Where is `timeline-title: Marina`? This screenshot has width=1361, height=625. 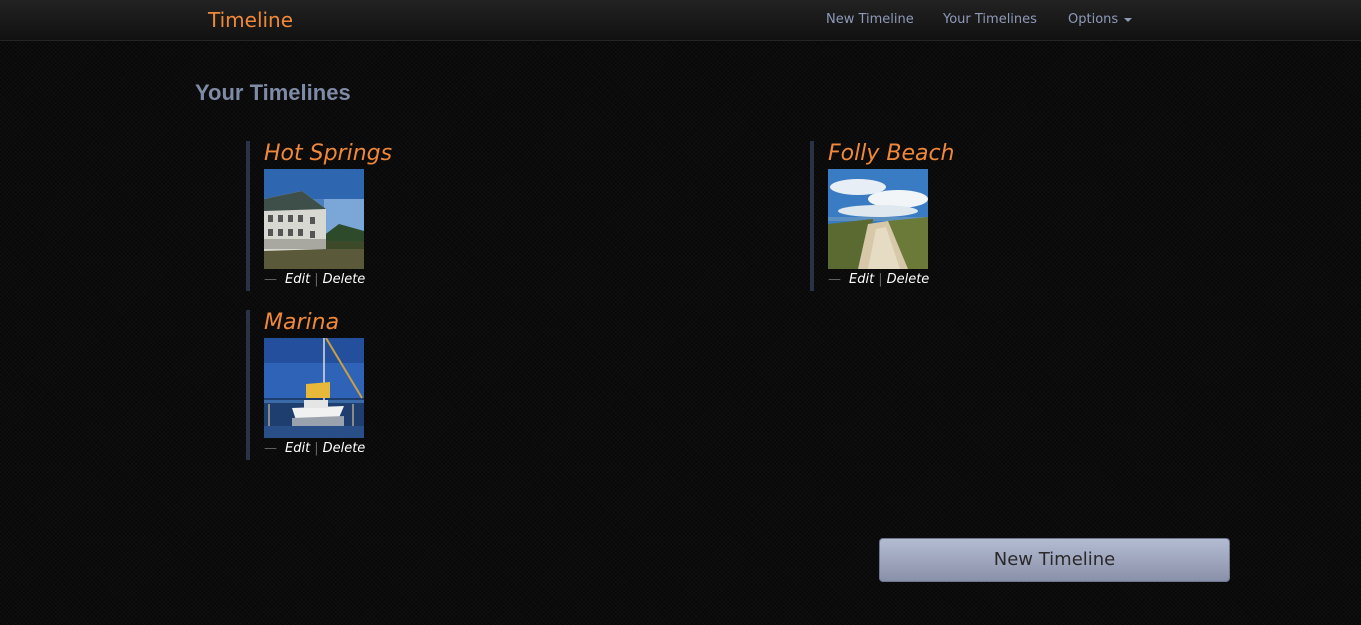
timeline-title: Marina is located at coordinates (301, 322).